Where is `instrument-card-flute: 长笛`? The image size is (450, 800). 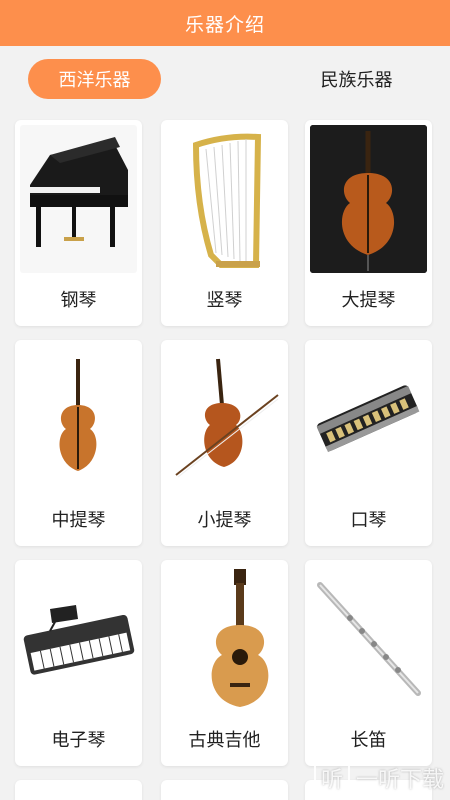 instrument-card-flute: 长笛 is located at coordinates (368, 663).